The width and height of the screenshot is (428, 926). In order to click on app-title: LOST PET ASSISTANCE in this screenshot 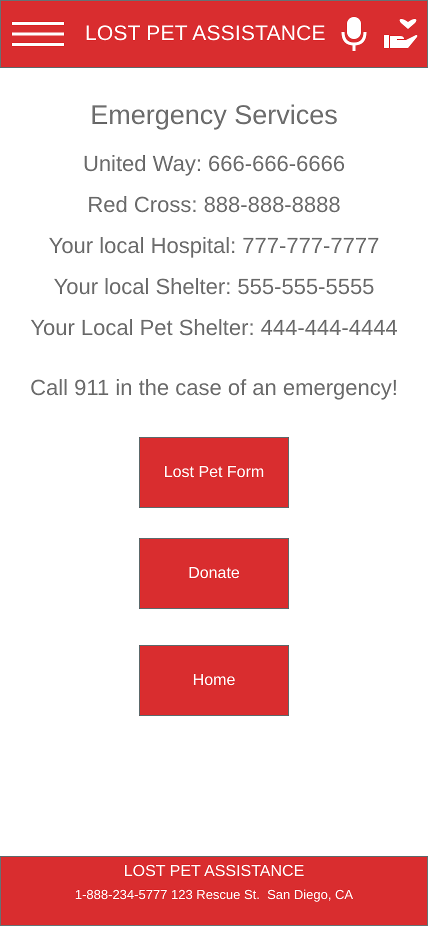, I will do `click(205, 34)`.